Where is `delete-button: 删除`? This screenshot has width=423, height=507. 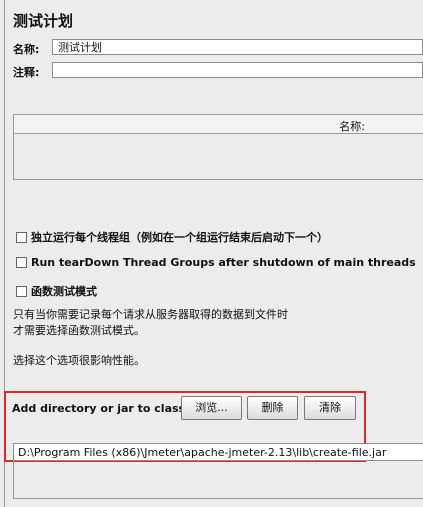 delete-button: 删除 is located at coordinates (272, 408).